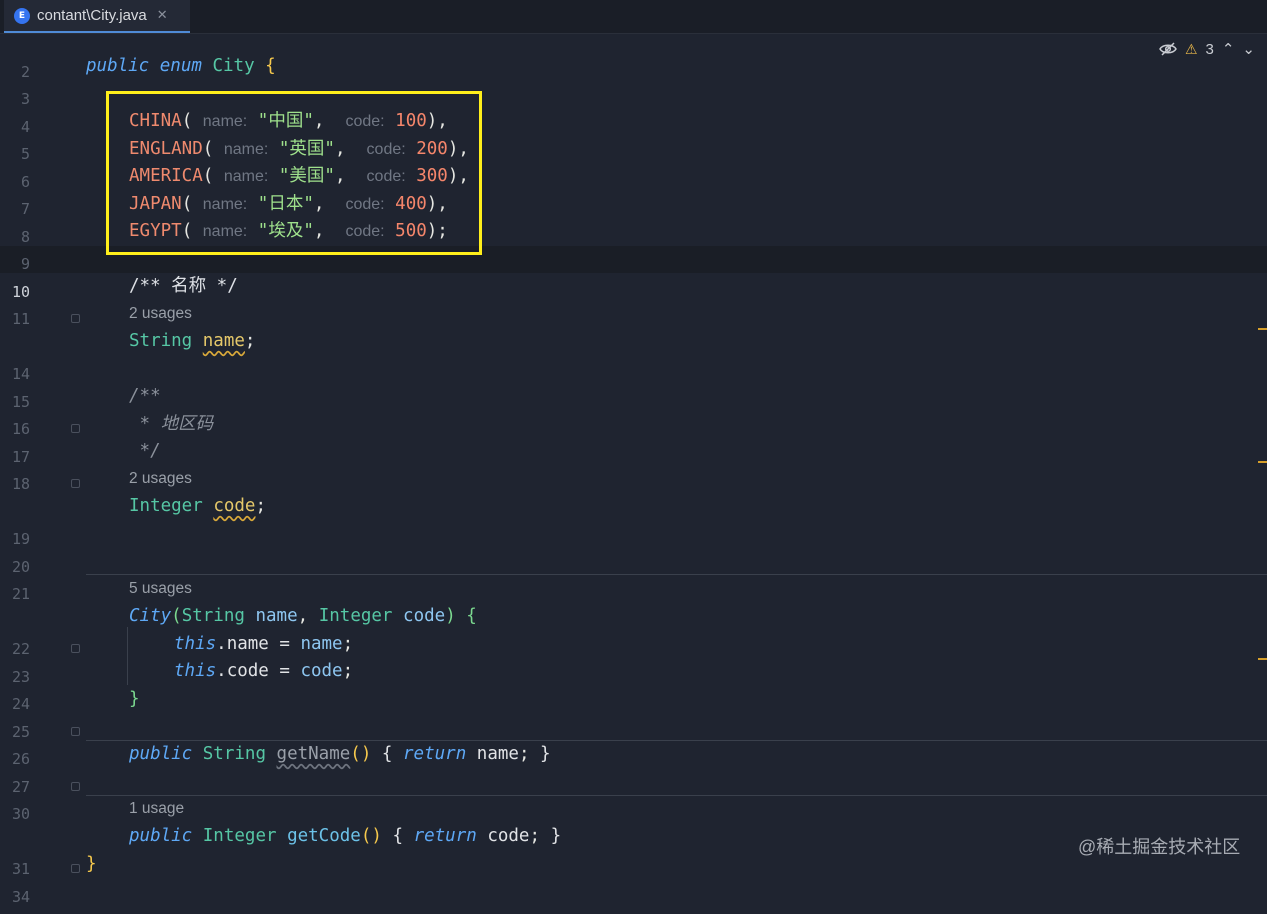 The height and width of the screenshot is (914, 1267). What do you see at coordinates (20, 374) in the screenshot?
I see `line-number: 14` at bounding box center [20, 374].